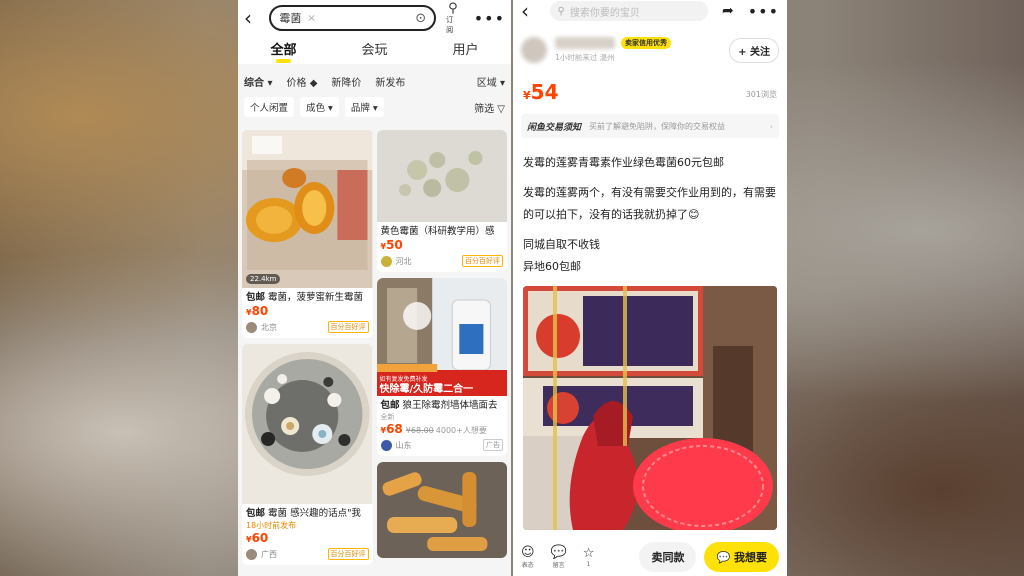 This screenshot has height=576, width=1024. What do you see at coordinates (394, 429) in the screenshot?
I see `item-price: 68` at bounding box center [394, 429].